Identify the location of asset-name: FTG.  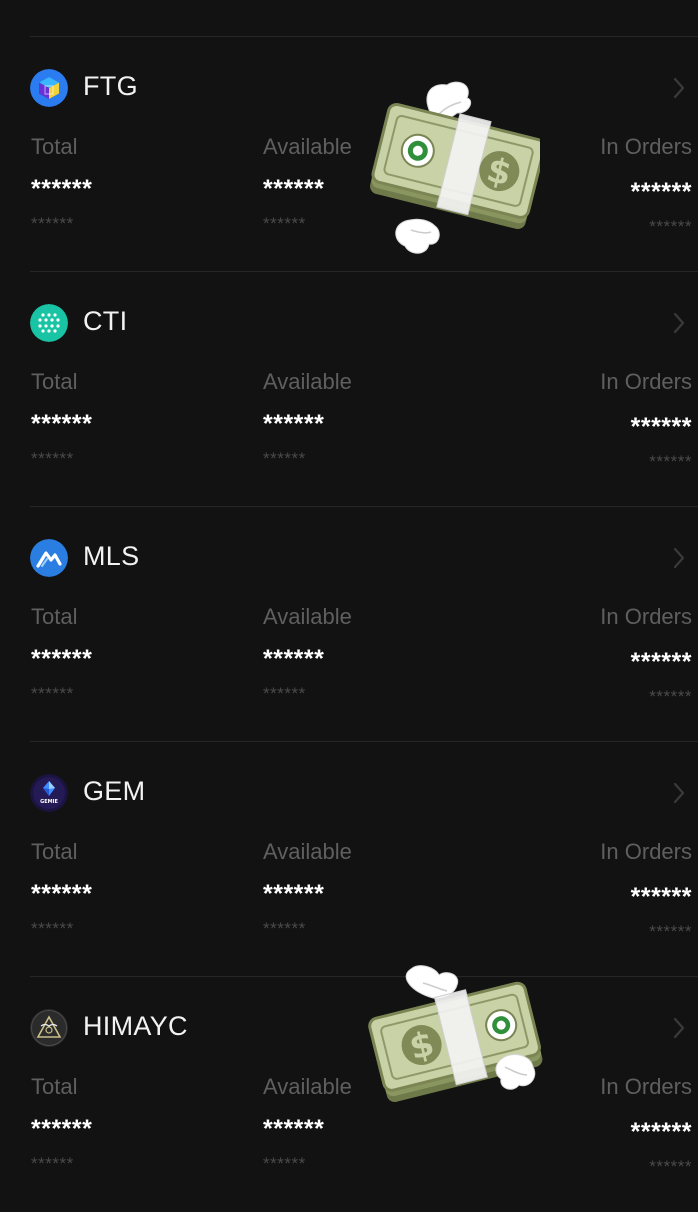
(110, 86).